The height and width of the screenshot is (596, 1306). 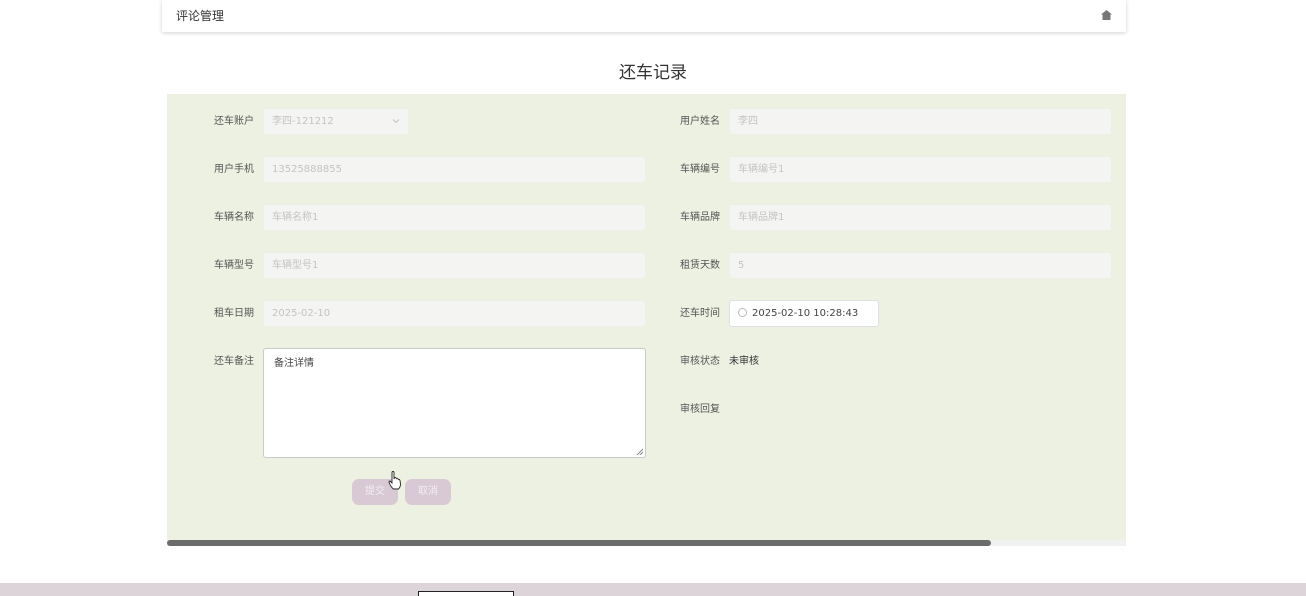 I want to click on car-name-label: 车辆名称, so click(x=234, y=217).